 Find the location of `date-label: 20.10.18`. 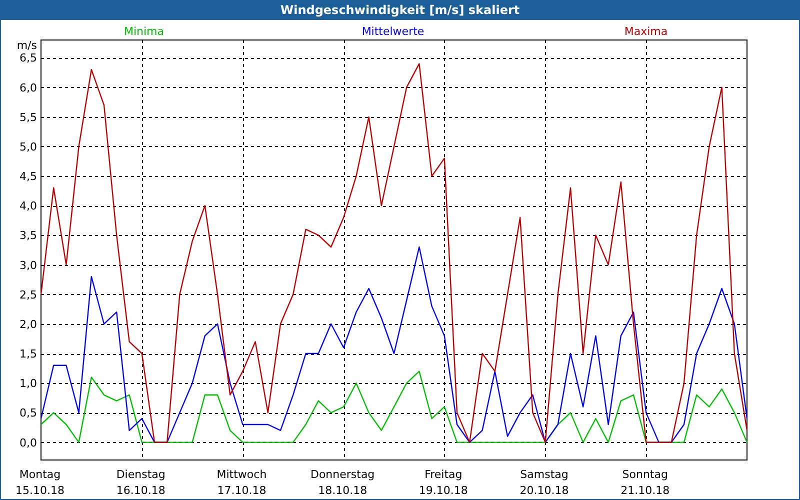

date-label: 20.10.18 is located at coordinates (544, 490).